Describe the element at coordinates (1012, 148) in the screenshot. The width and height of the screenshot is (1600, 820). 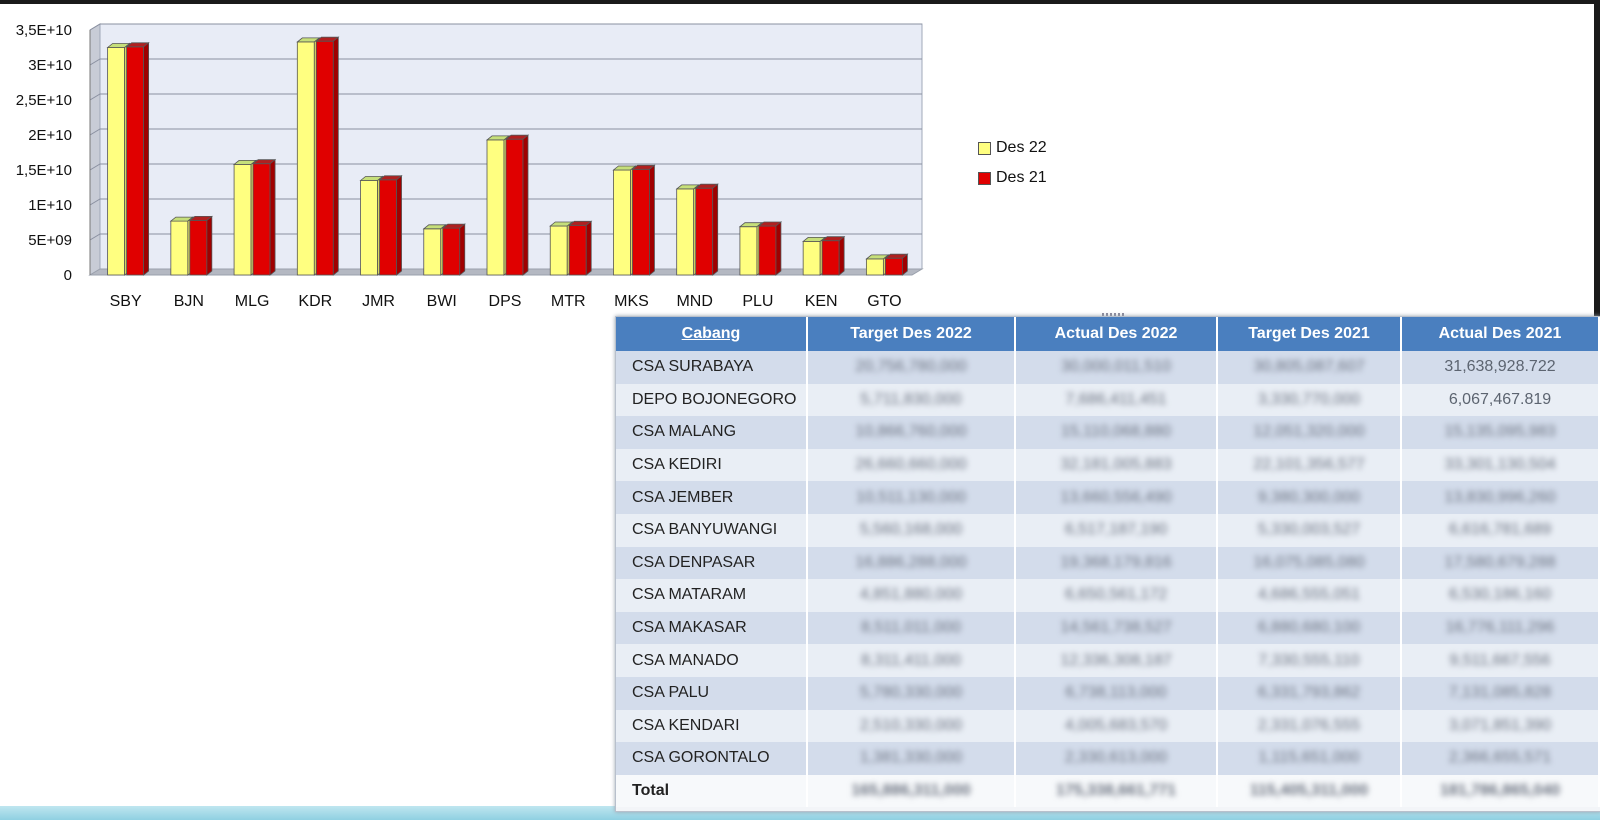
I see `legend-item-des22: Des 22` at that location.